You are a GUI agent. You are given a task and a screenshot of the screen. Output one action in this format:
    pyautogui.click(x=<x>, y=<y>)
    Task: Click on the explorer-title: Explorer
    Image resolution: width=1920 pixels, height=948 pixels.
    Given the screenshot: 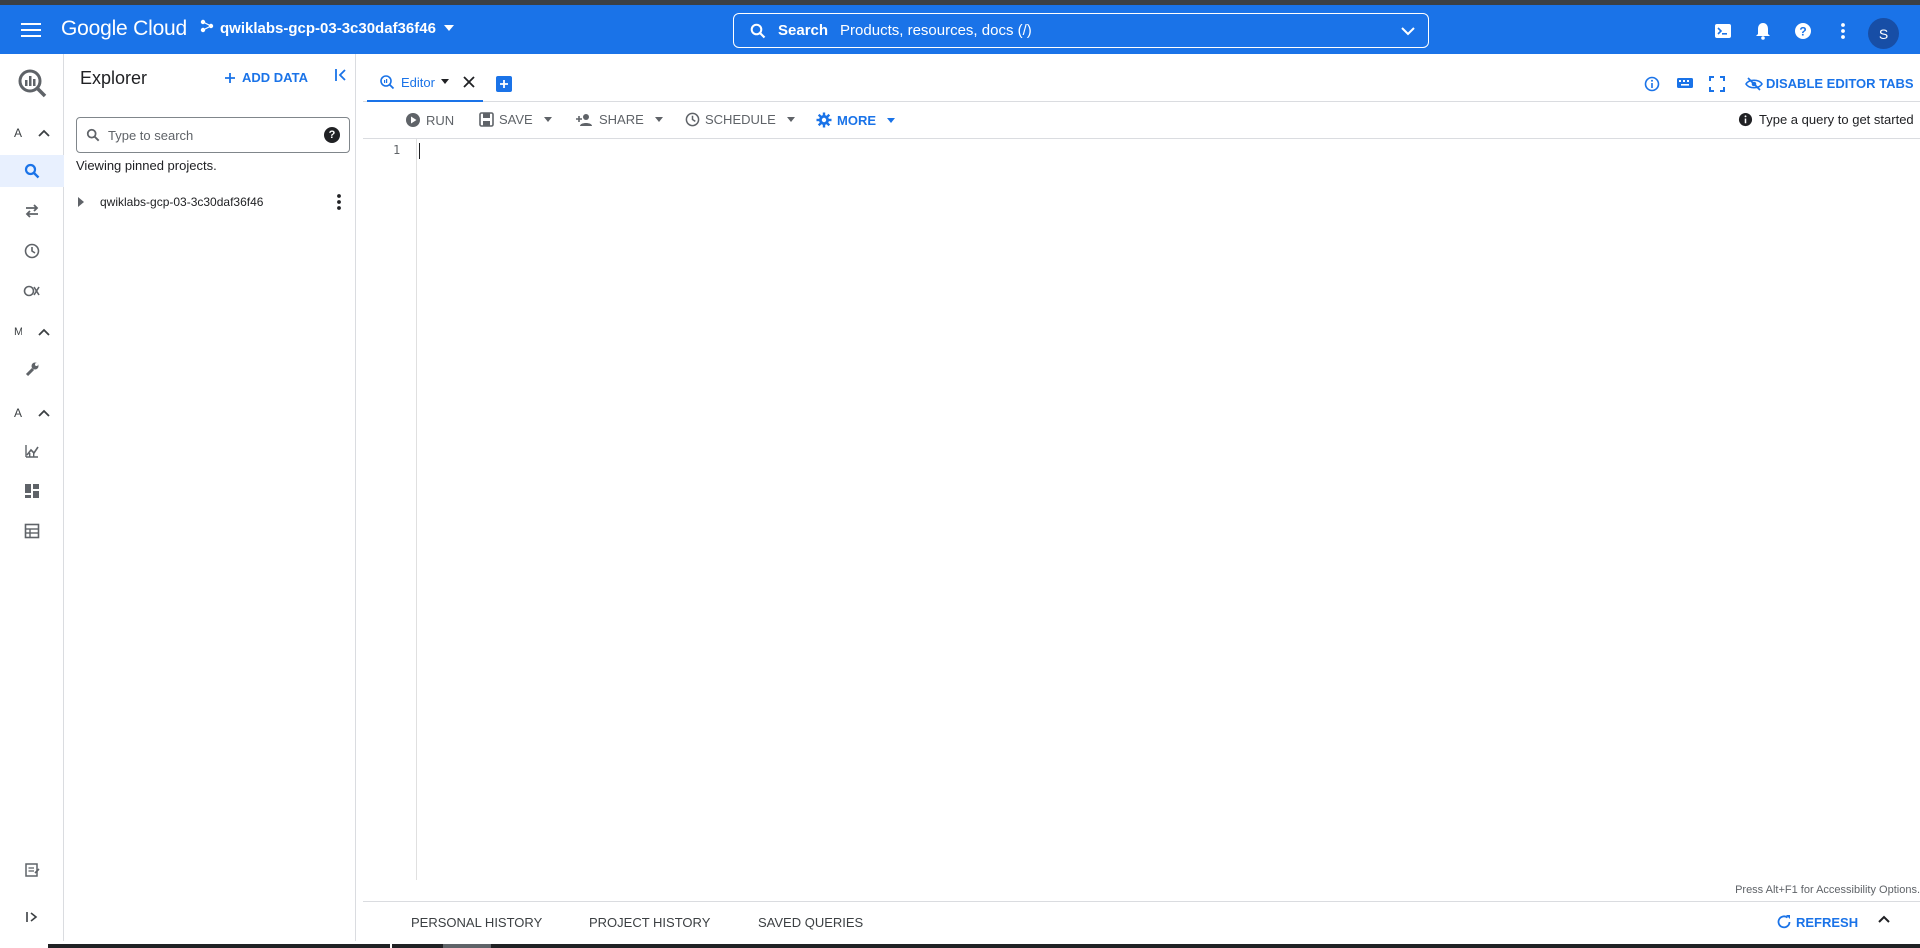 What is the action you would take?
    pyautogui.click(x=114, y=78)
    